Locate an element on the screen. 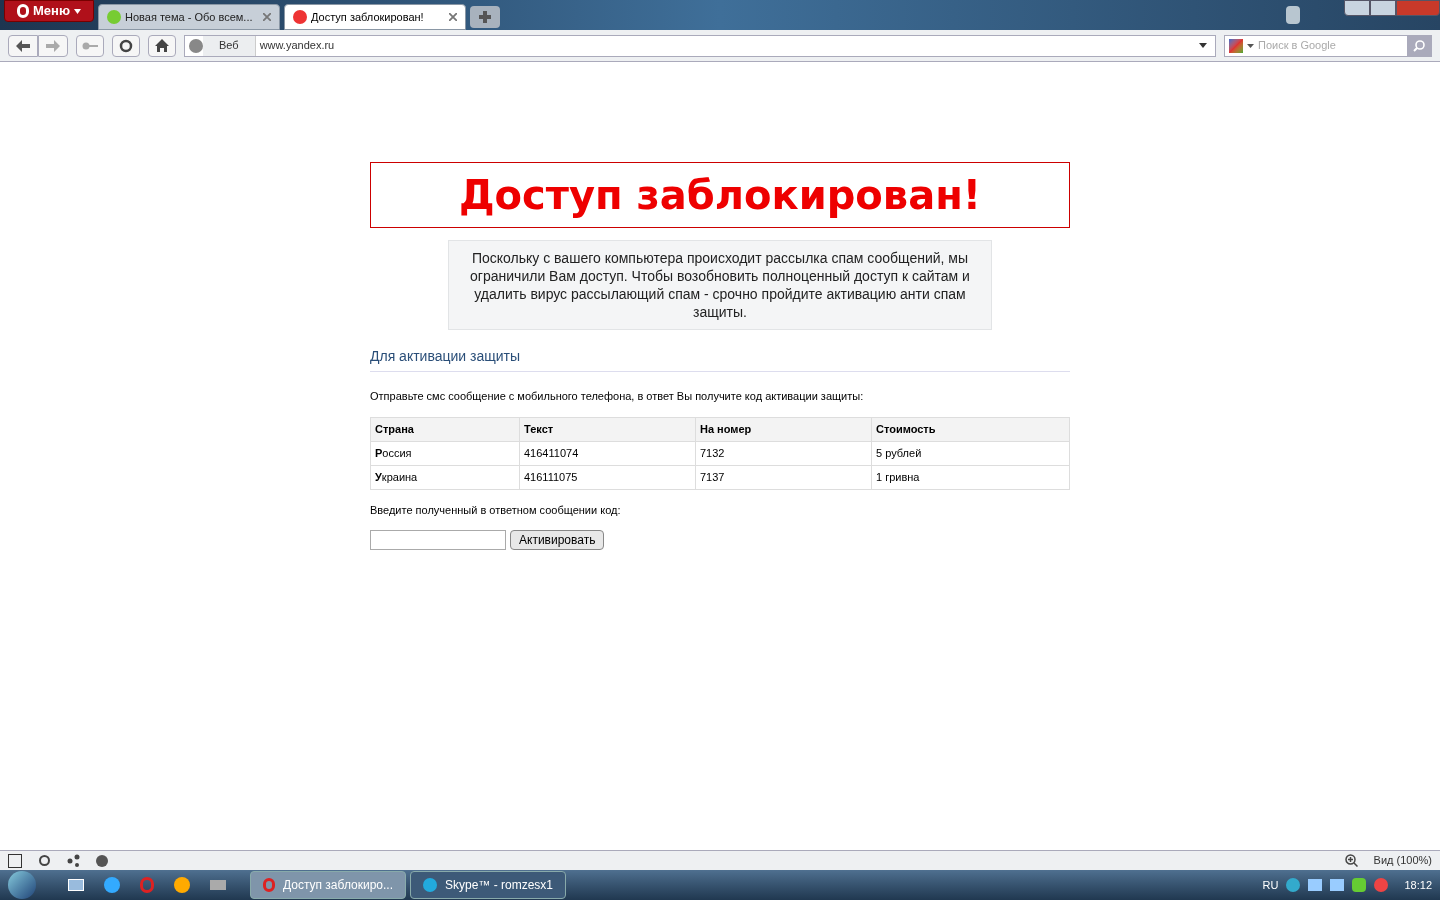 This screenshot has width=1440, height=900. table-cell: 416111075 is located at coordinates (607, 477).